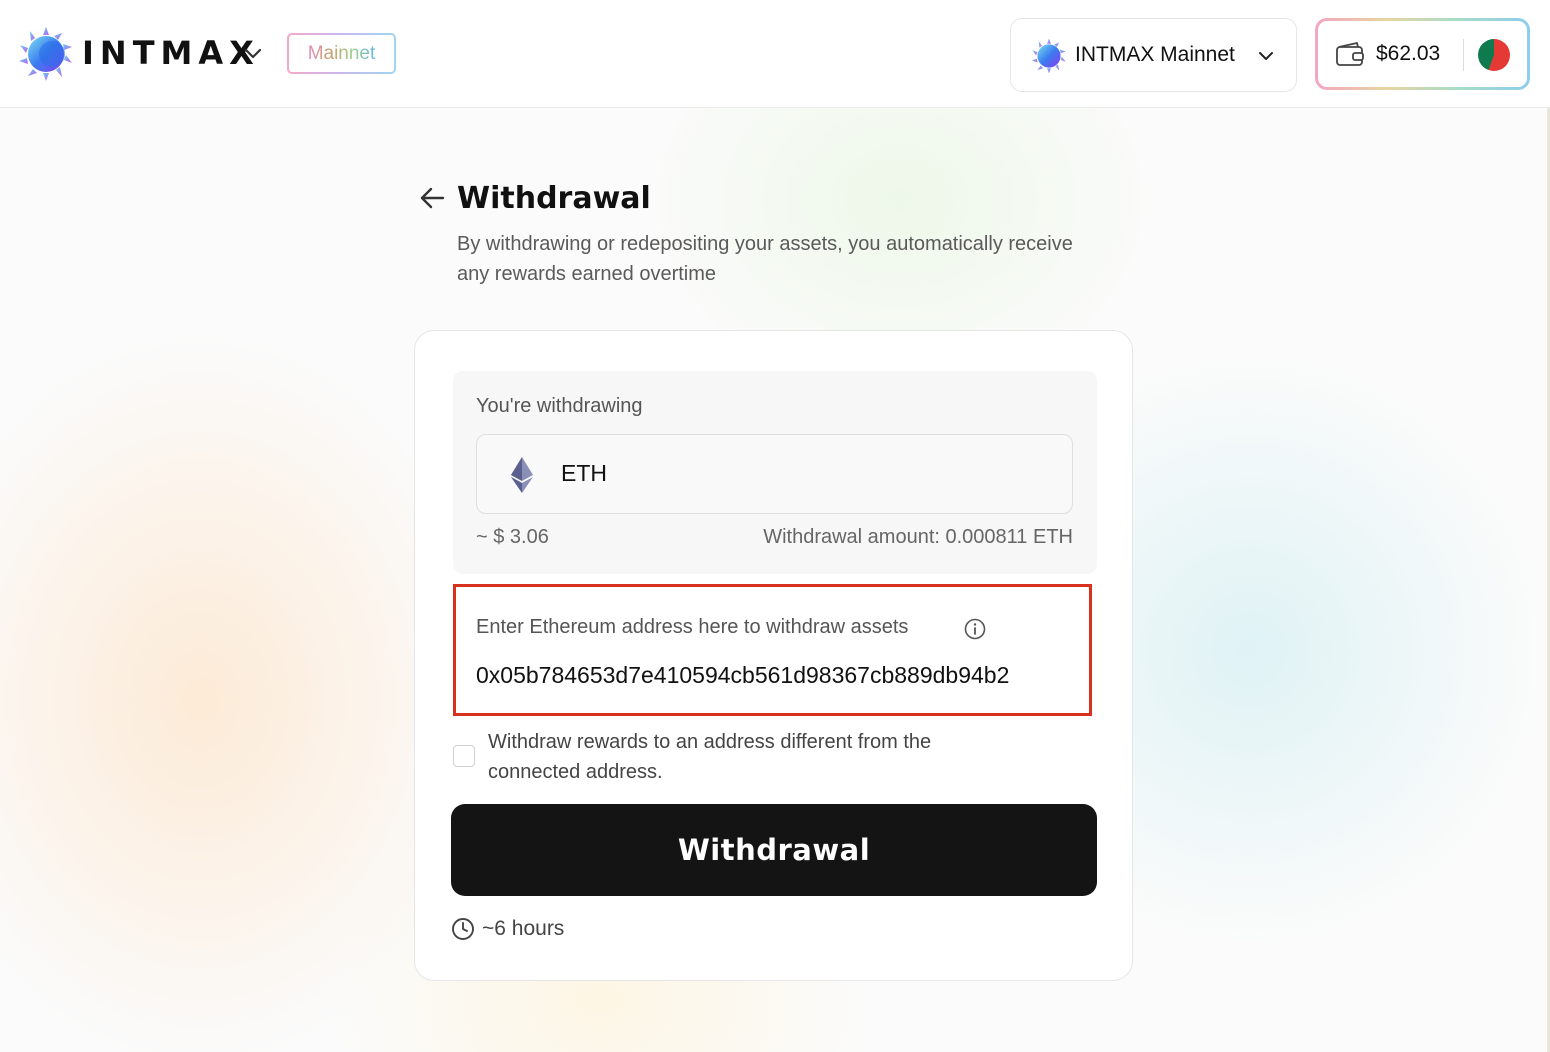 This screenshot has width=1550, height=1052. What do you see at coordinates (774, 850) in the screenshot?
I see `withdrawal-submit-button: Withdrawal` at bounding box center [774, 850].